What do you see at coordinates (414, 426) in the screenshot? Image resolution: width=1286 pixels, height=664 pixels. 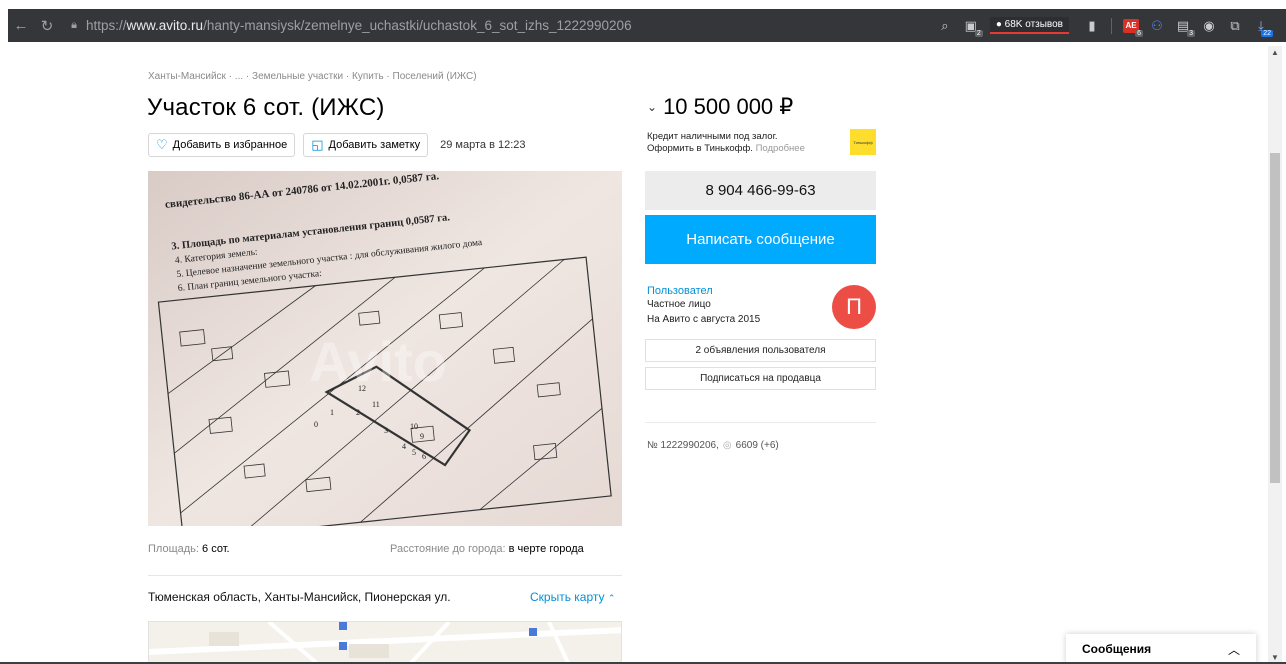 I see `svg-text: 10` at bounding box center [414, 426].